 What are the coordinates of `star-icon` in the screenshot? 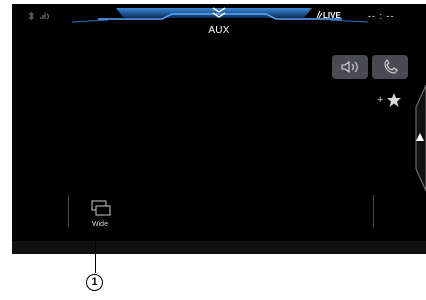 It's located at (394, 100).